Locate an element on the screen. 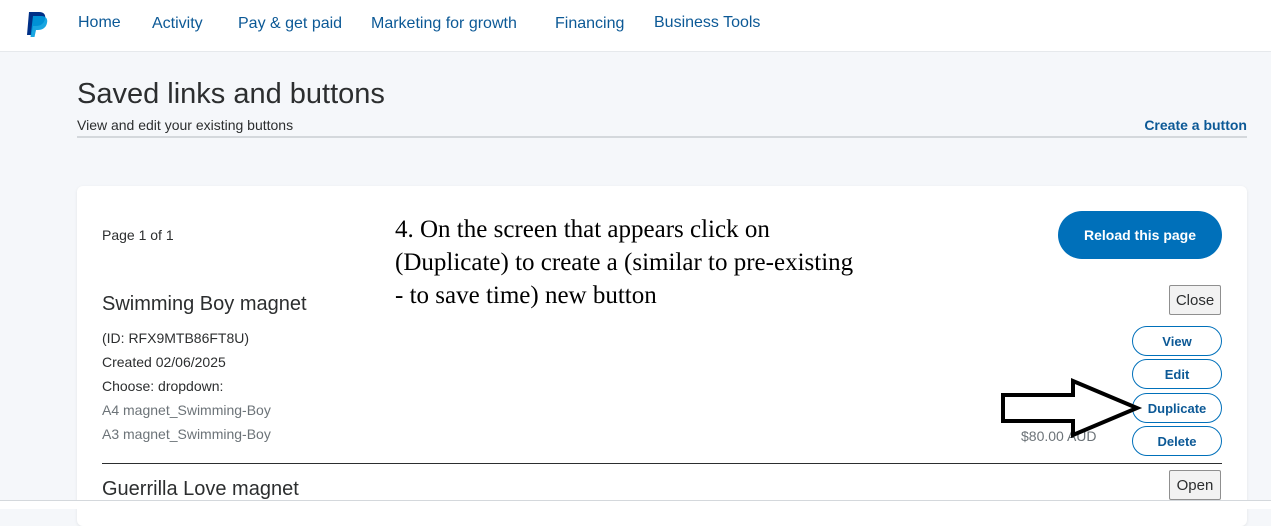 The width and height of the screenshot is (1271, 526). item-option: A4 magnet_Swimming-Boy is located at coordinates (186, 410).